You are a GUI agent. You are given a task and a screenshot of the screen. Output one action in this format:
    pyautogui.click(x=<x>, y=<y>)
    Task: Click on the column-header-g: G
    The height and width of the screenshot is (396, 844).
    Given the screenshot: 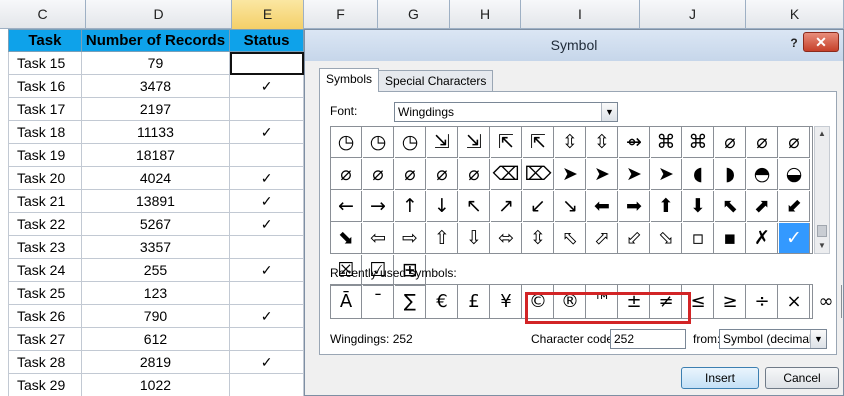 What is the action you would take?
    pyautogui.click(x=414, y=14)
    